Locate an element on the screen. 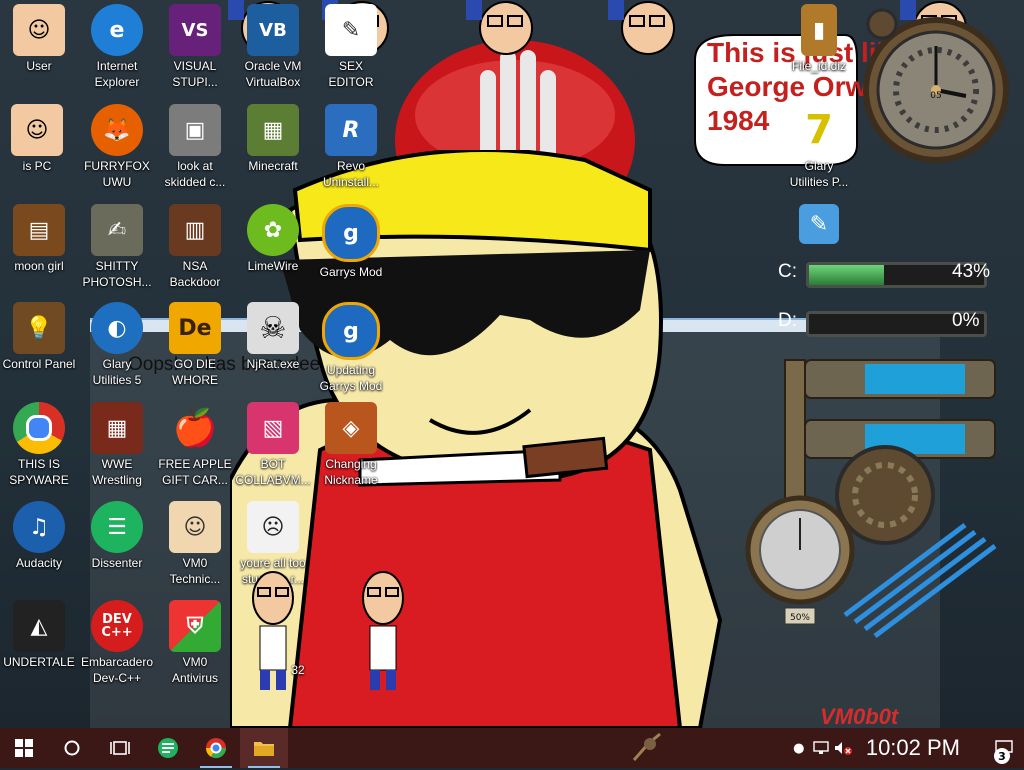  limewire-icon: ✿ is located at coordinates (273, 230).